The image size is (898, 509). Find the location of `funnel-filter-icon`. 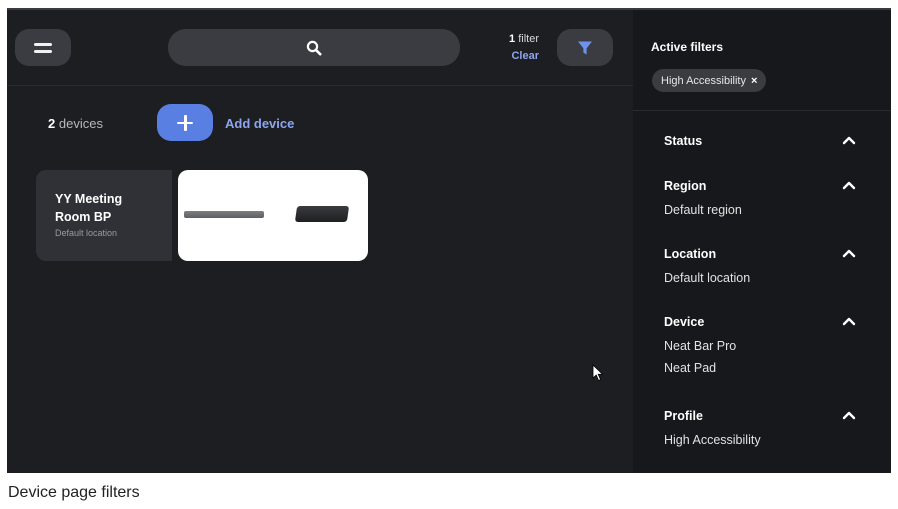

funnel-filter-icon is located at coordinates (585, 47).